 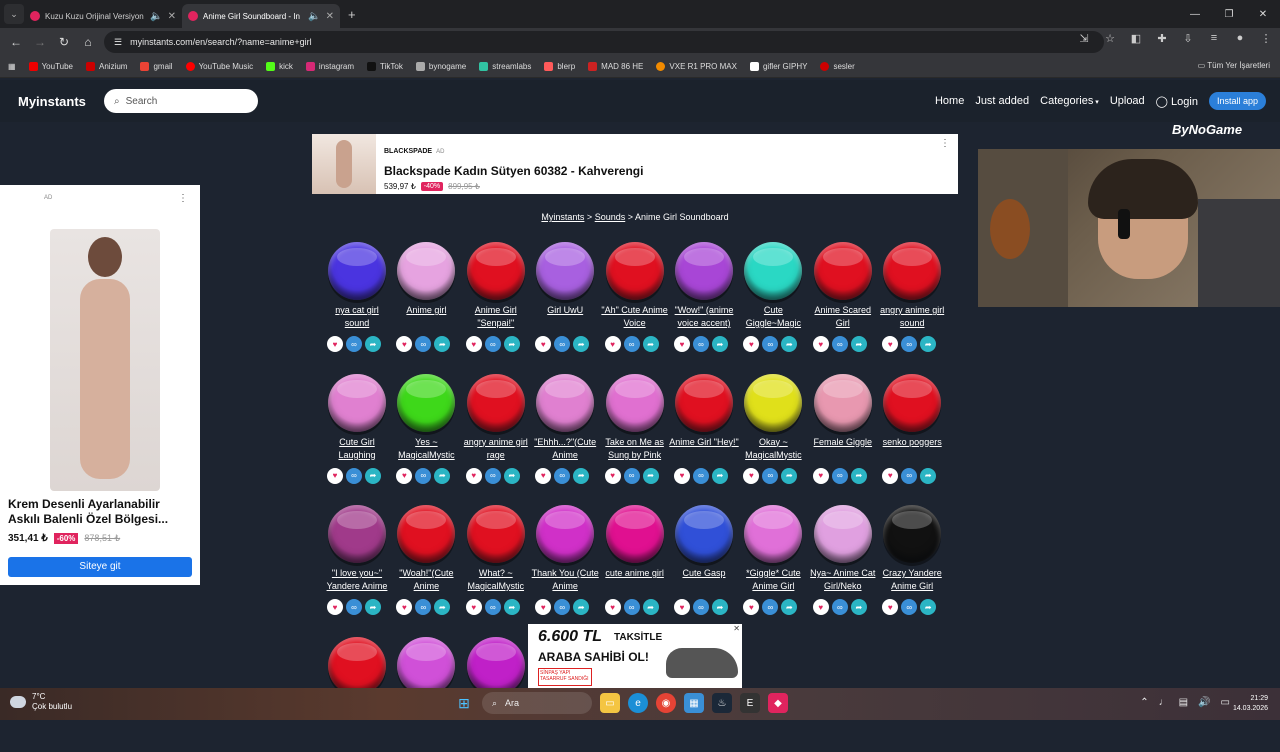 I want to click on ad-close-icon: ✕, so click(x=736, y=628).